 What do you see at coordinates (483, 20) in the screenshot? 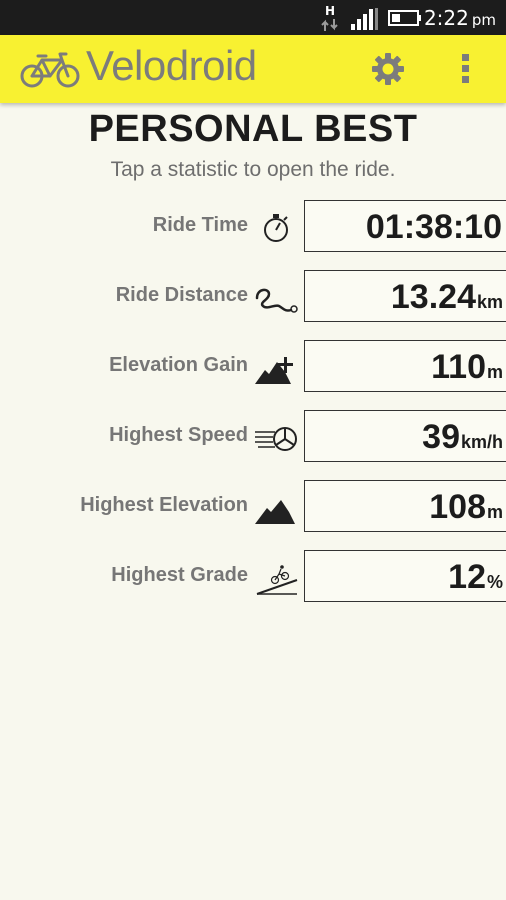
I see `clock-ampm: pm` at bounding box center [483, 20].